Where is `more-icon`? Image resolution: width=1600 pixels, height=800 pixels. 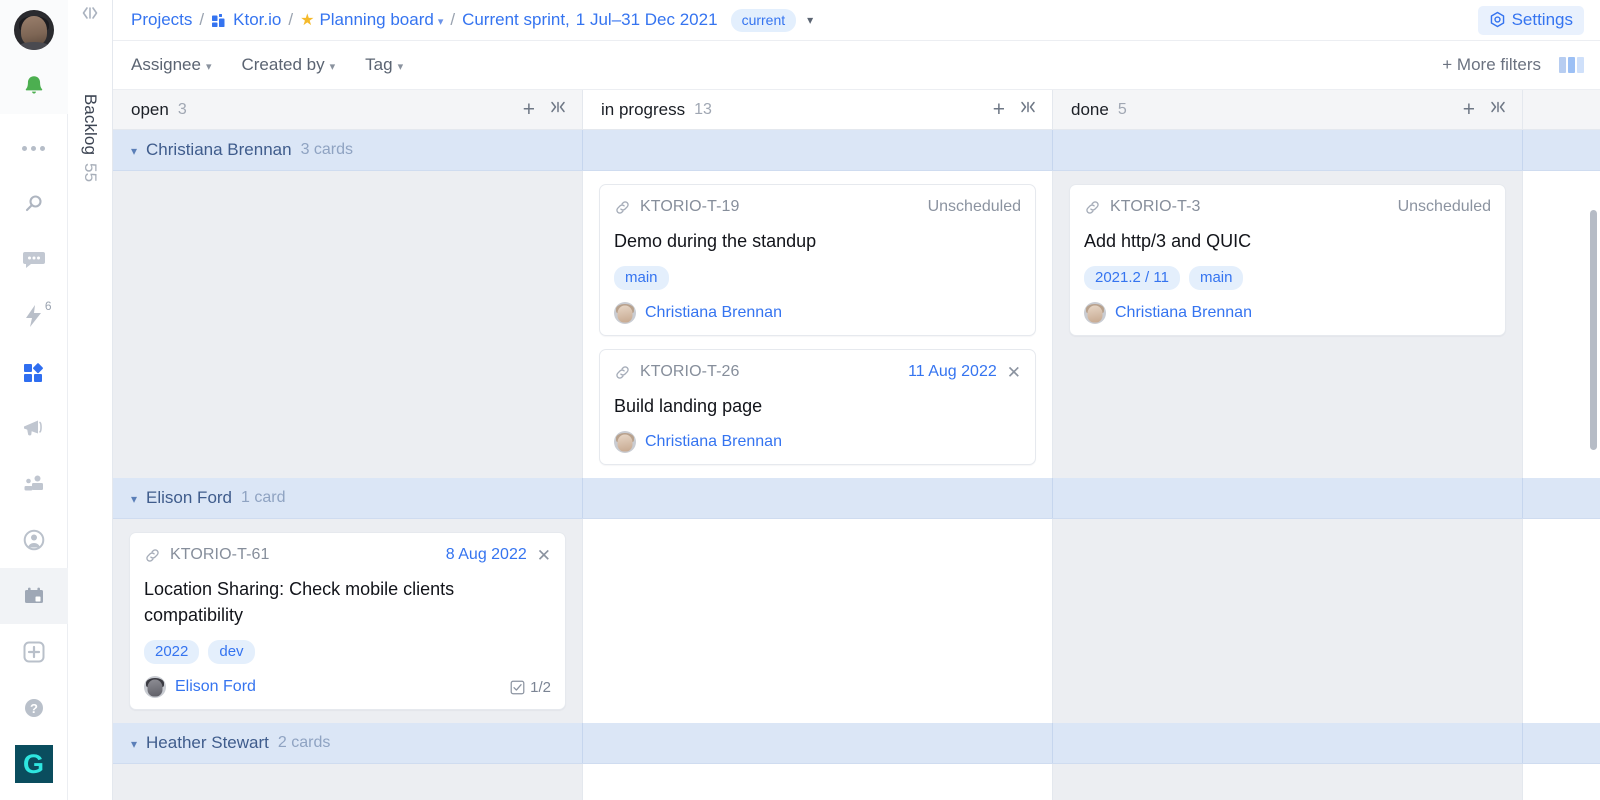
more-icon is located at coordinates (33, 148).